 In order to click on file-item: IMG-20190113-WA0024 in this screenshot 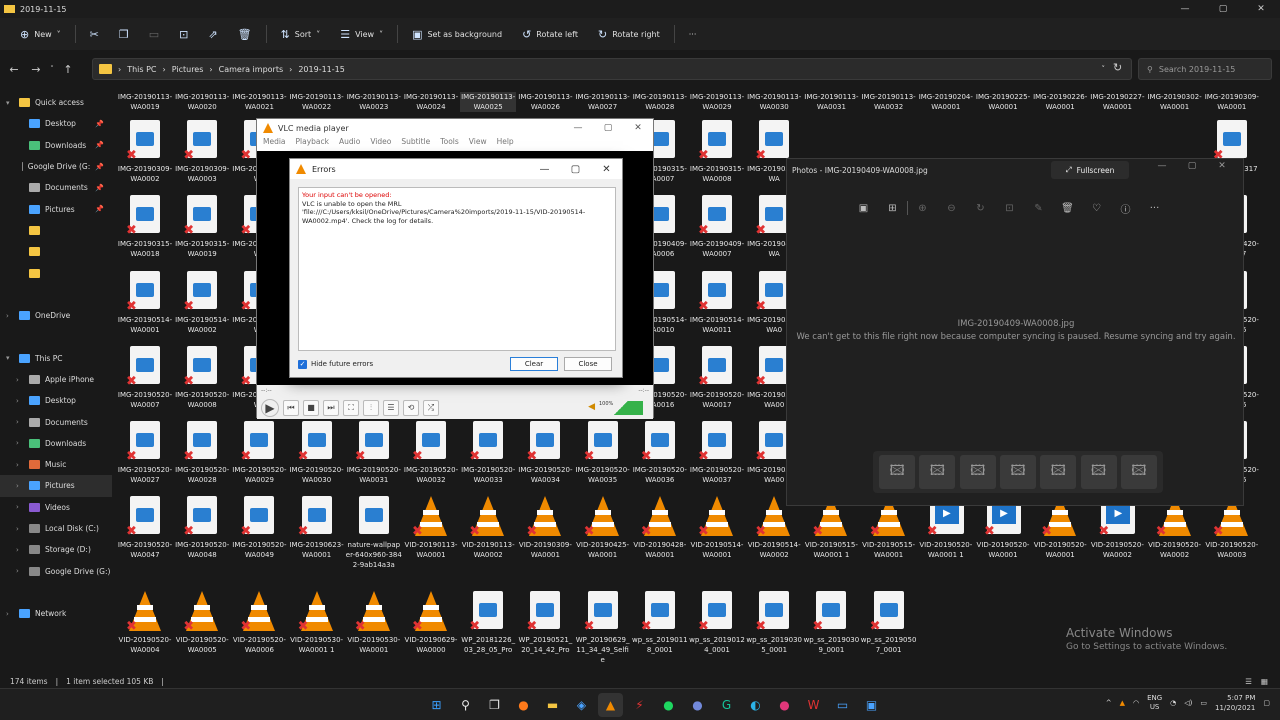, I will do `click(431, 102)`.